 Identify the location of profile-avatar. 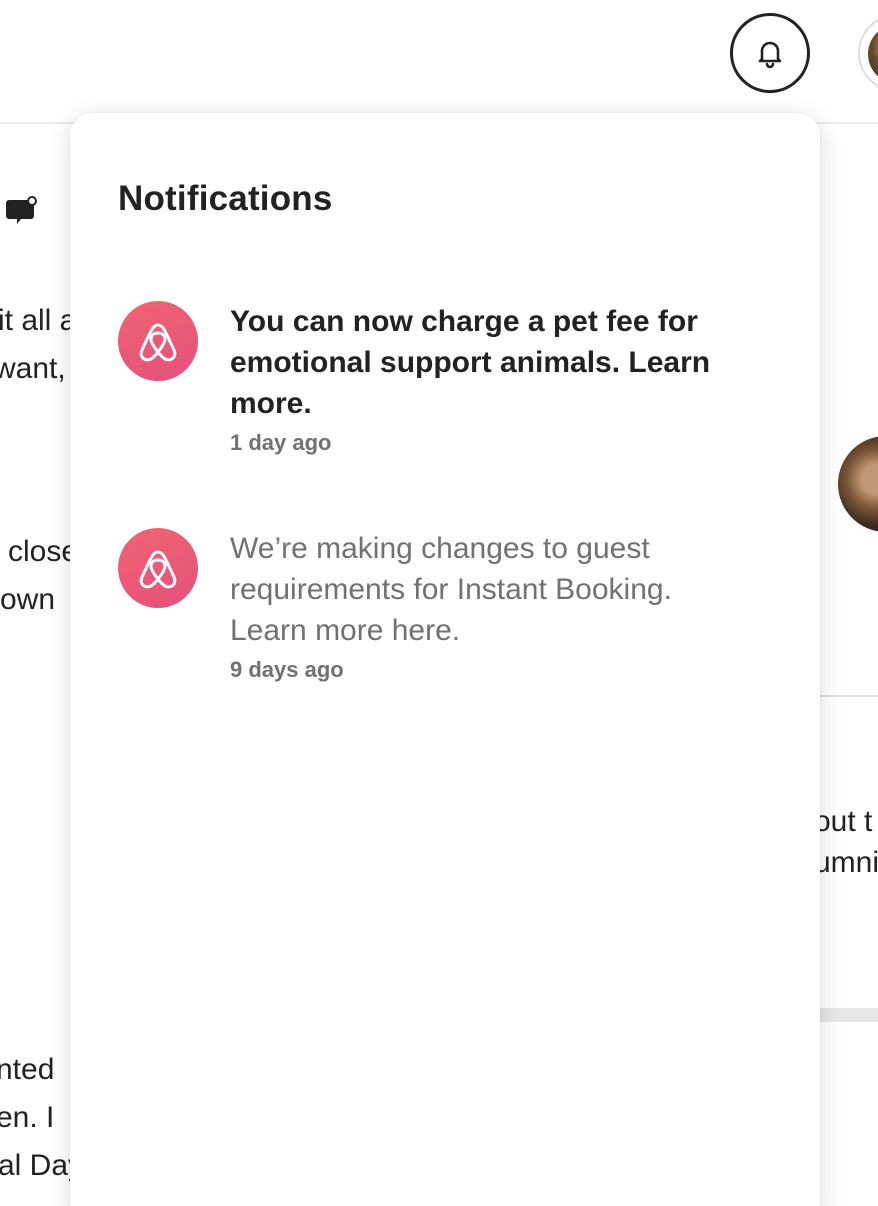
(868, 53).